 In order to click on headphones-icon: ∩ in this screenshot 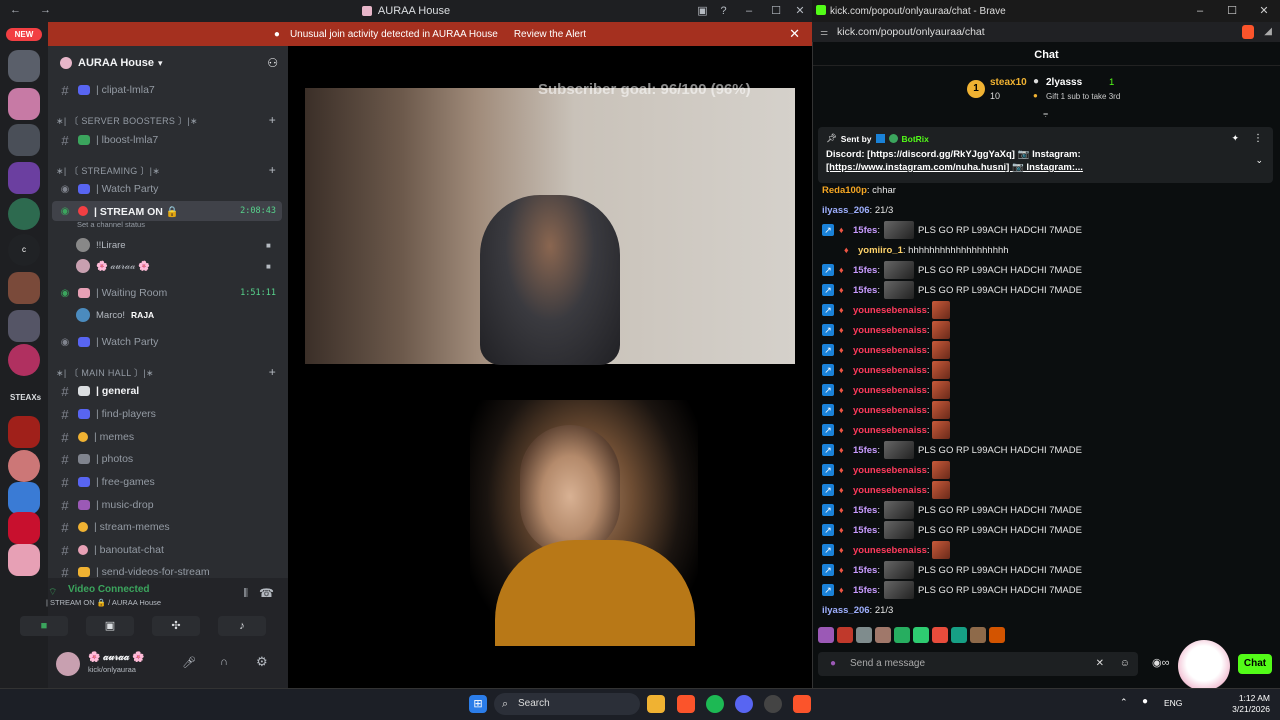, I will do `click(224, 662)`.